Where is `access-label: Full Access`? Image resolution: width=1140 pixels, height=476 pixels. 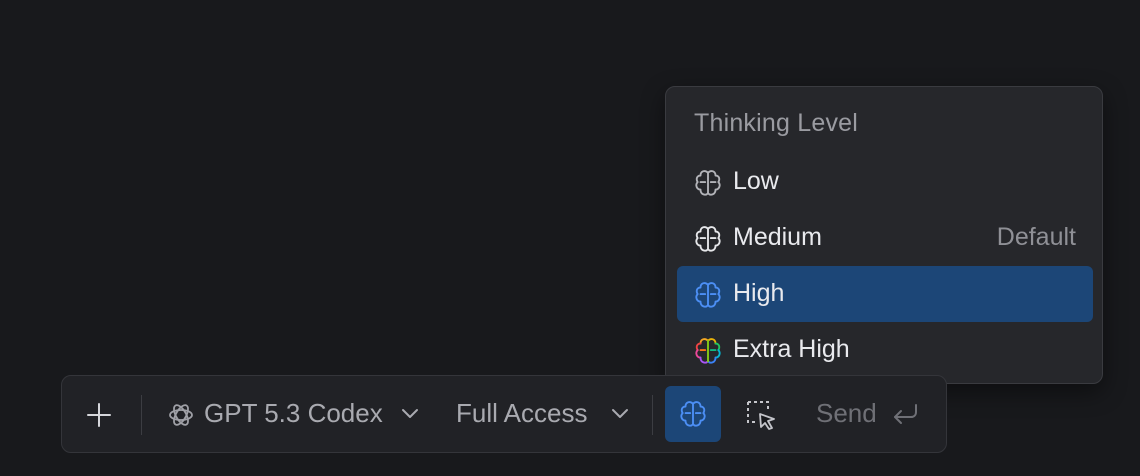 access-label: Full Access is located at coordinates (522, 413).